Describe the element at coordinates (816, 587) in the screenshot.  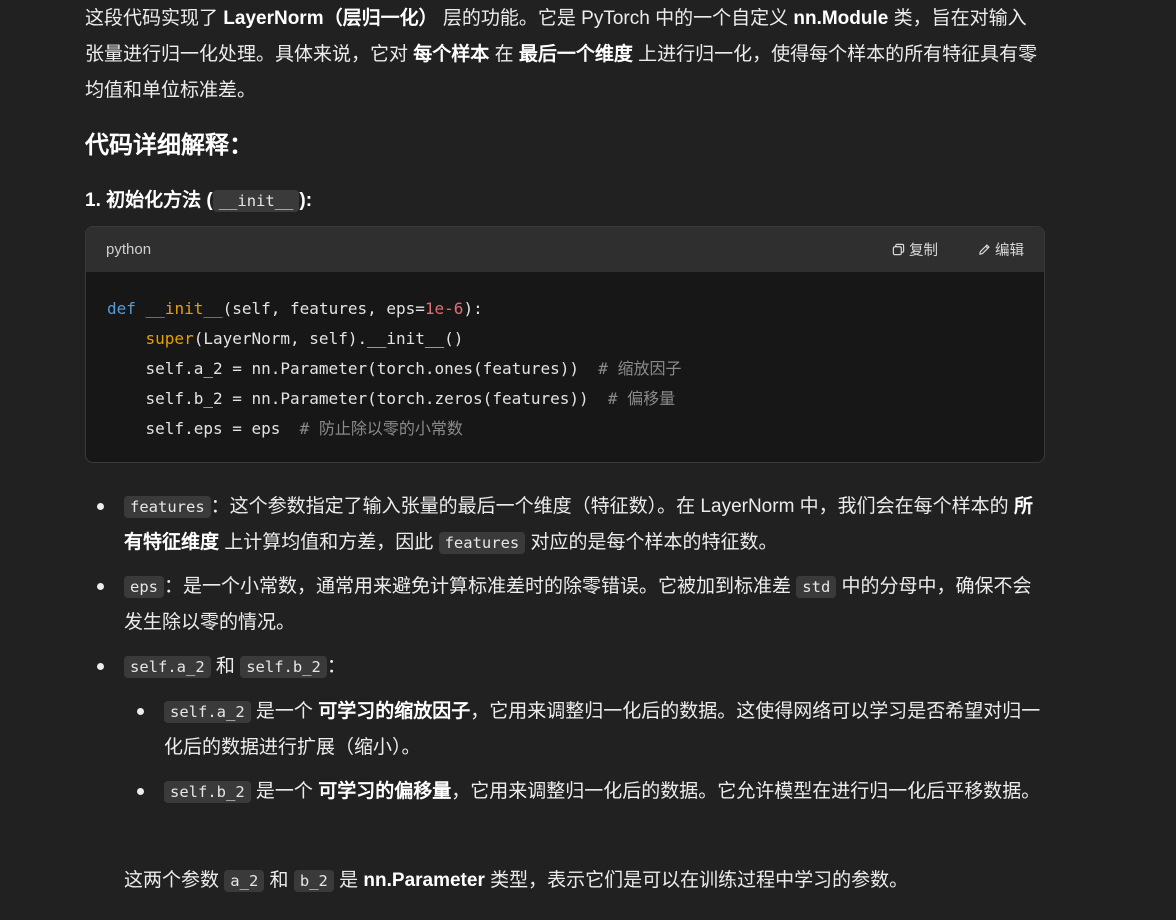
I see `inline-code: std` at that location.